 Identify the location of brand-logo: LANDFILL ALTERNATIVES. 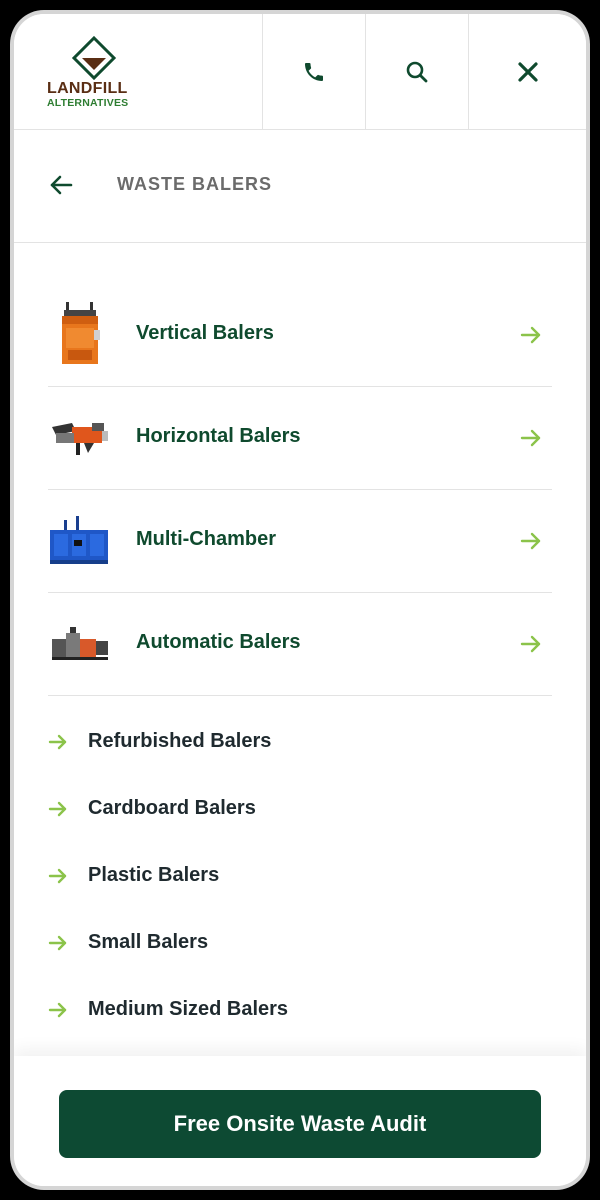
(97, 76).